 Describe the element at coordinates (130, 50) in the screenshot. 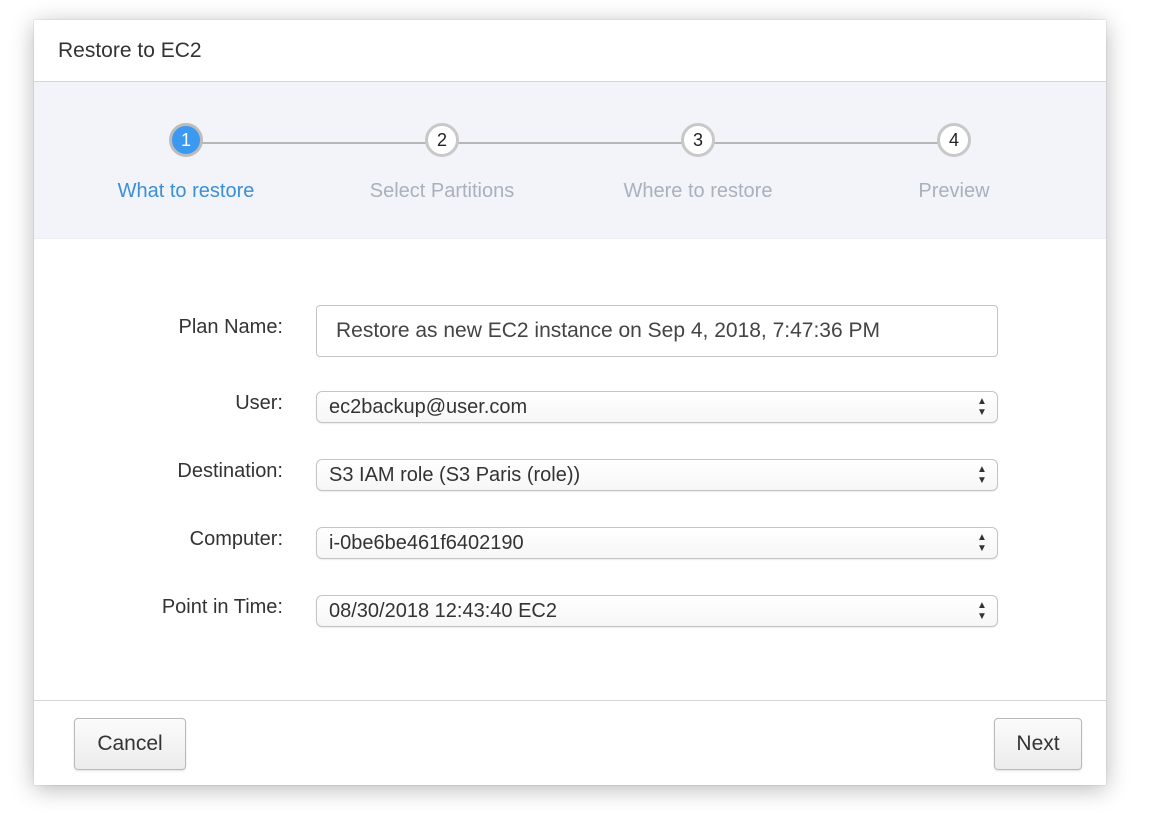

I see `dialog-title: Restore to EC2` at that location.